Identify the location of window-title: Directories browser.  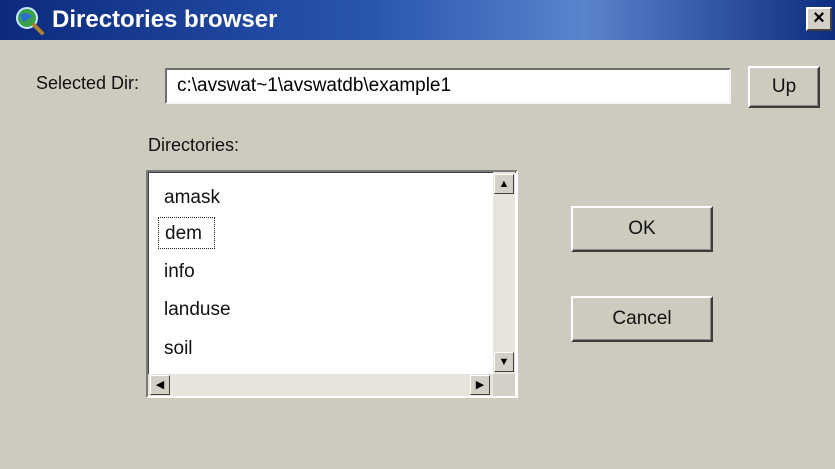
(165, 19).